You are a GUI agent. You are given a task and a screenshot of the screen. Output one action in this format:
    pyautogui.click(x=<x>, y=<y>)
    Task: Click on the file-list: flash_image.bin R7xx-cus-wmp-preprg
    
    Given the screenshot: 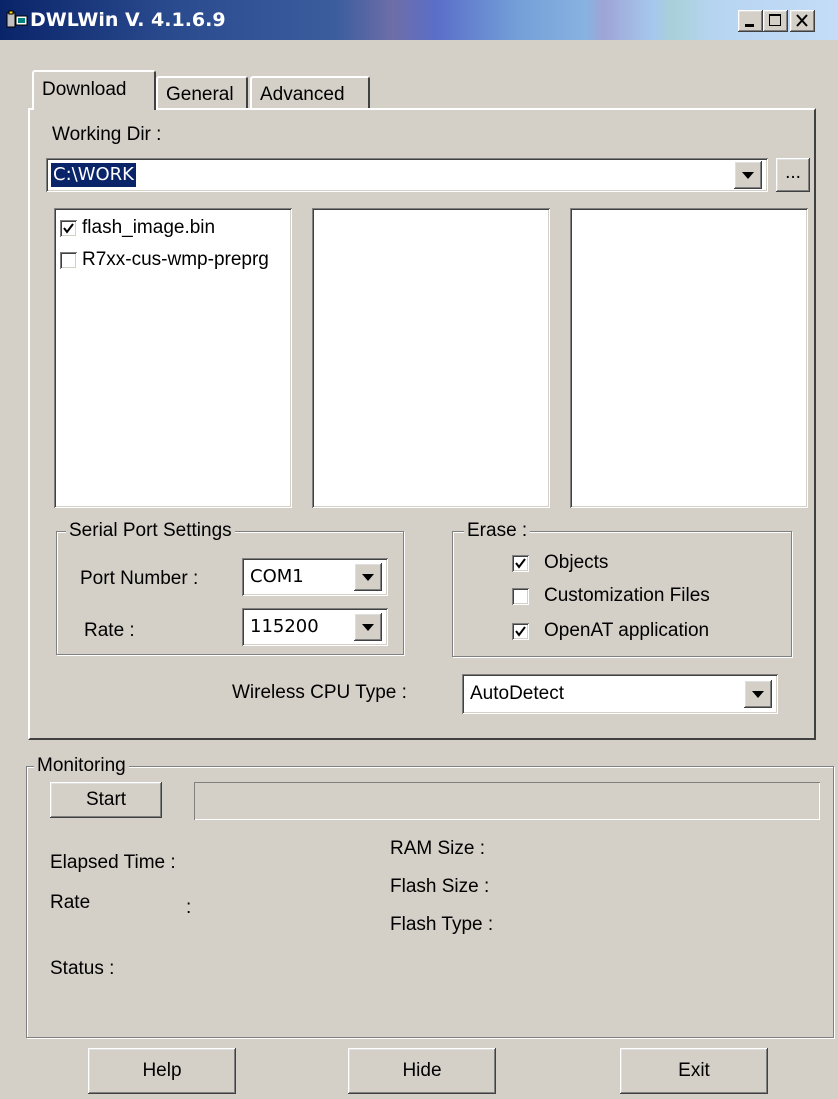 What is the action you would take?
    pyautogui.click(x=173, y=358)
    